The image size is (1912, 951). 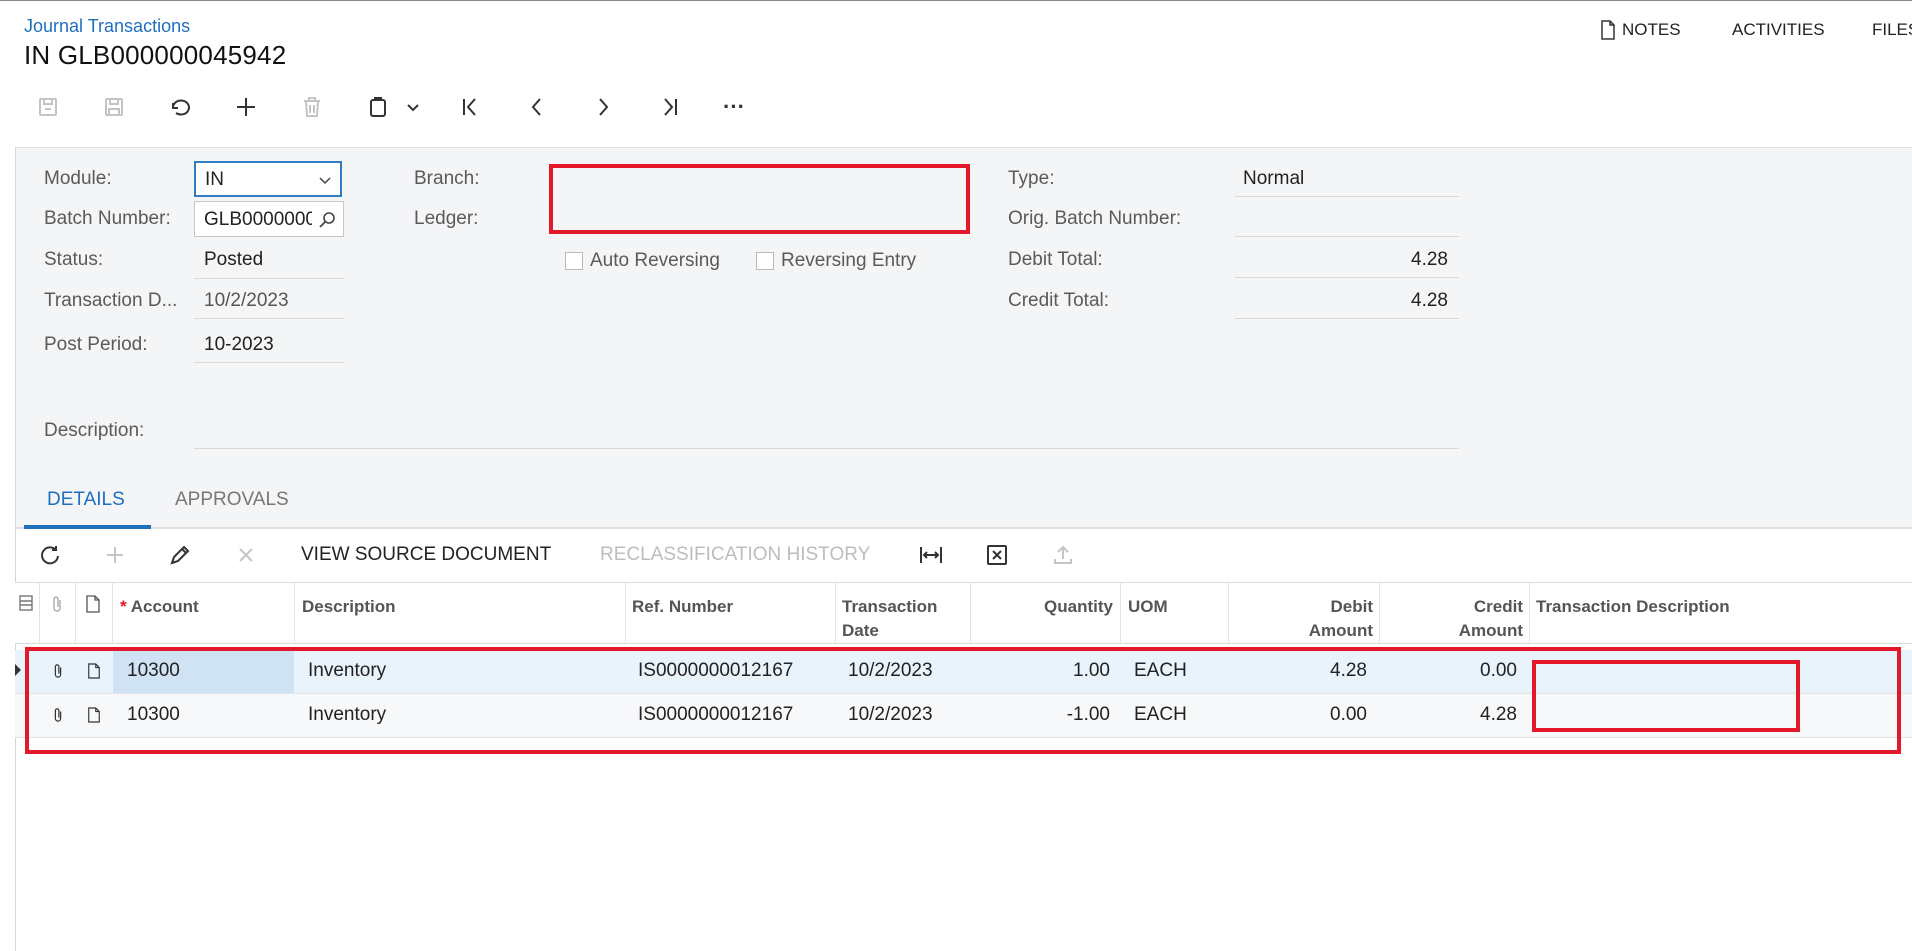 I want to click on delete-button, so click(x=312, y=107).